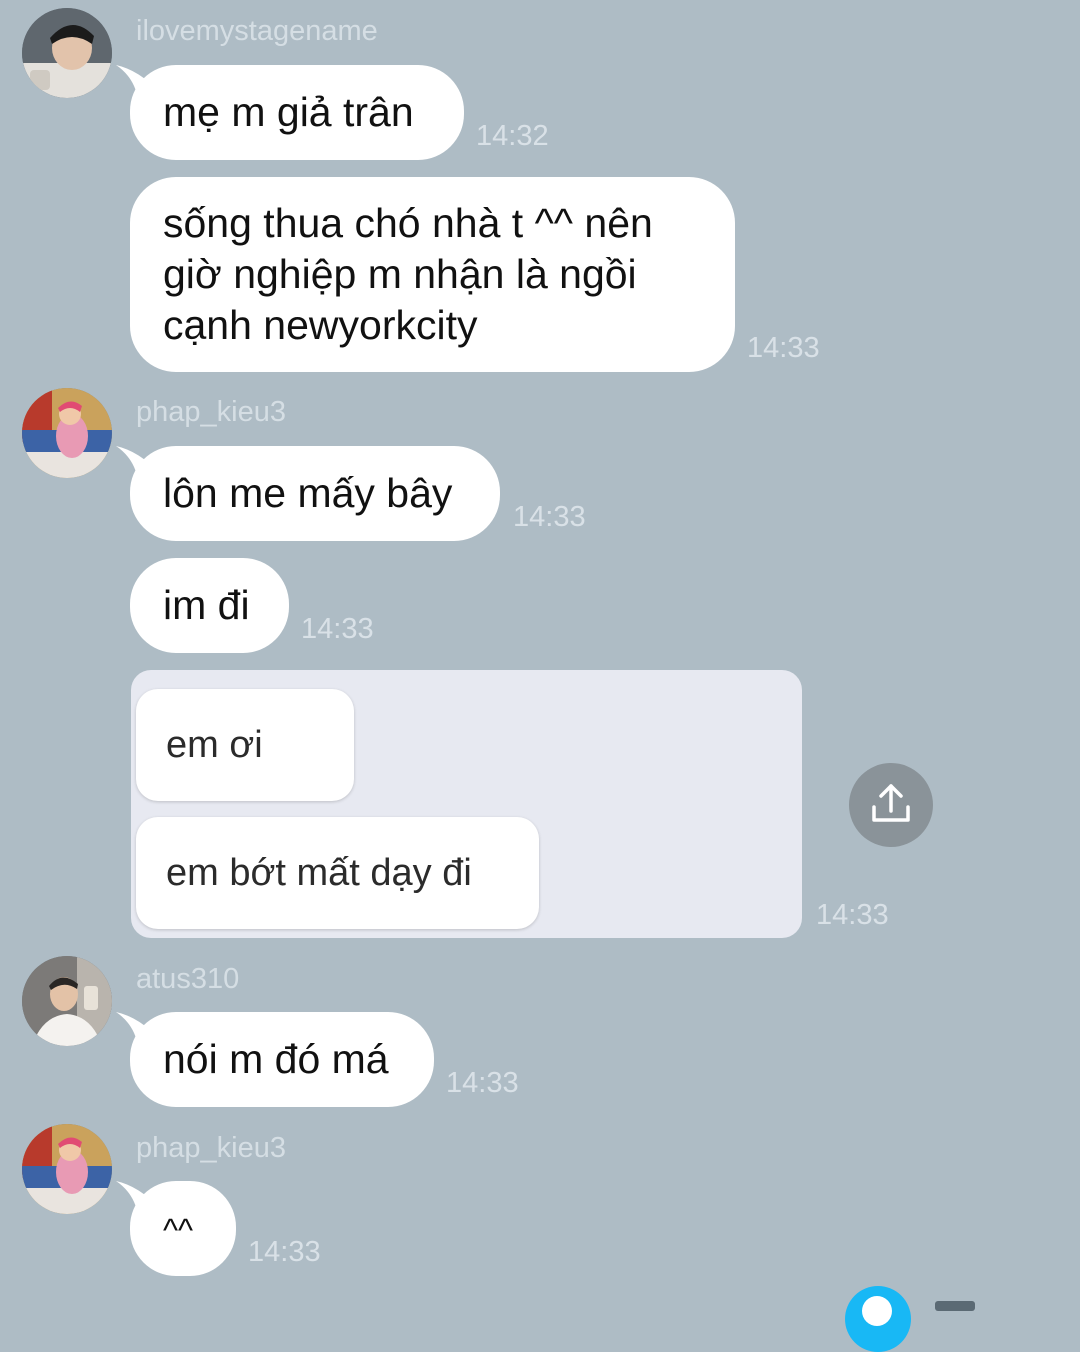 This screenshot has height=1352, width=1080. I want to click on share-button, so click(891, 805).